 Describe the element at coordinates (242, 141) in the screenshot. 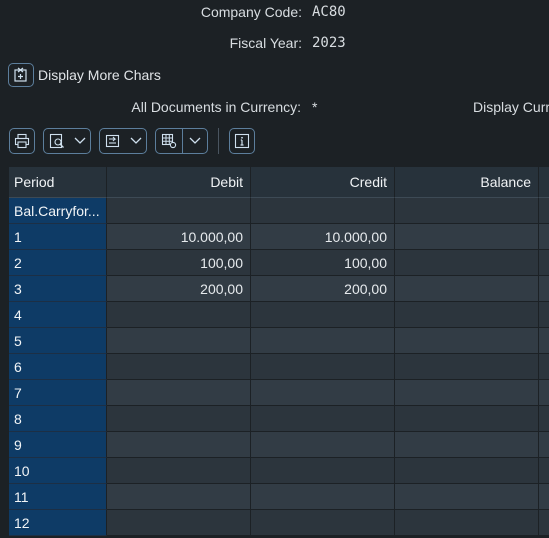

I see `info-button` at that location.